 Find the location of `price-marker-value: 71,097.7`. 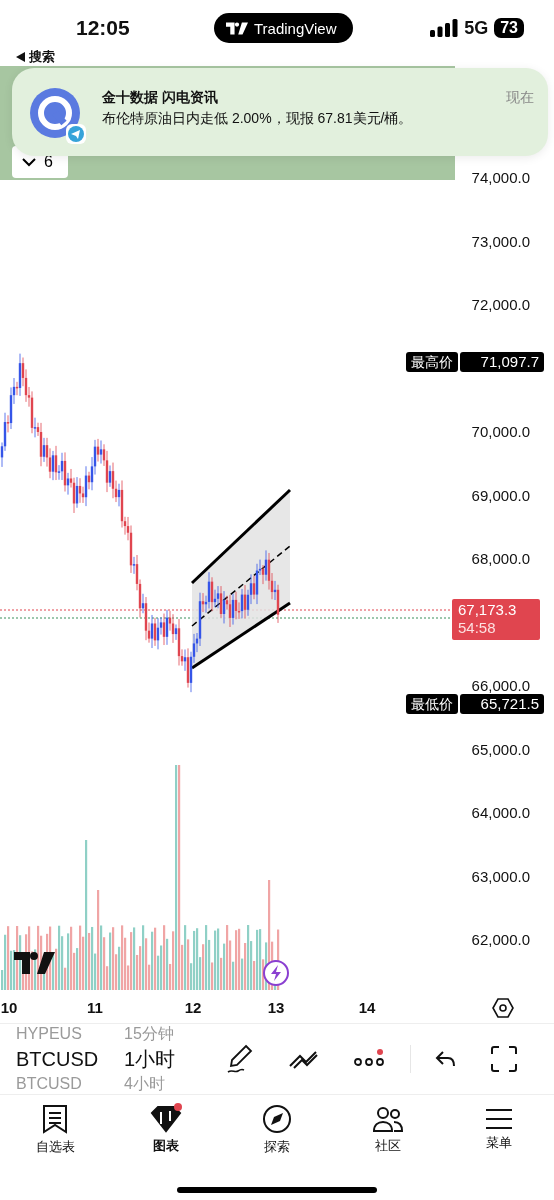

price-marker-value: 71,097.7 is located at coordinates (502, 362).